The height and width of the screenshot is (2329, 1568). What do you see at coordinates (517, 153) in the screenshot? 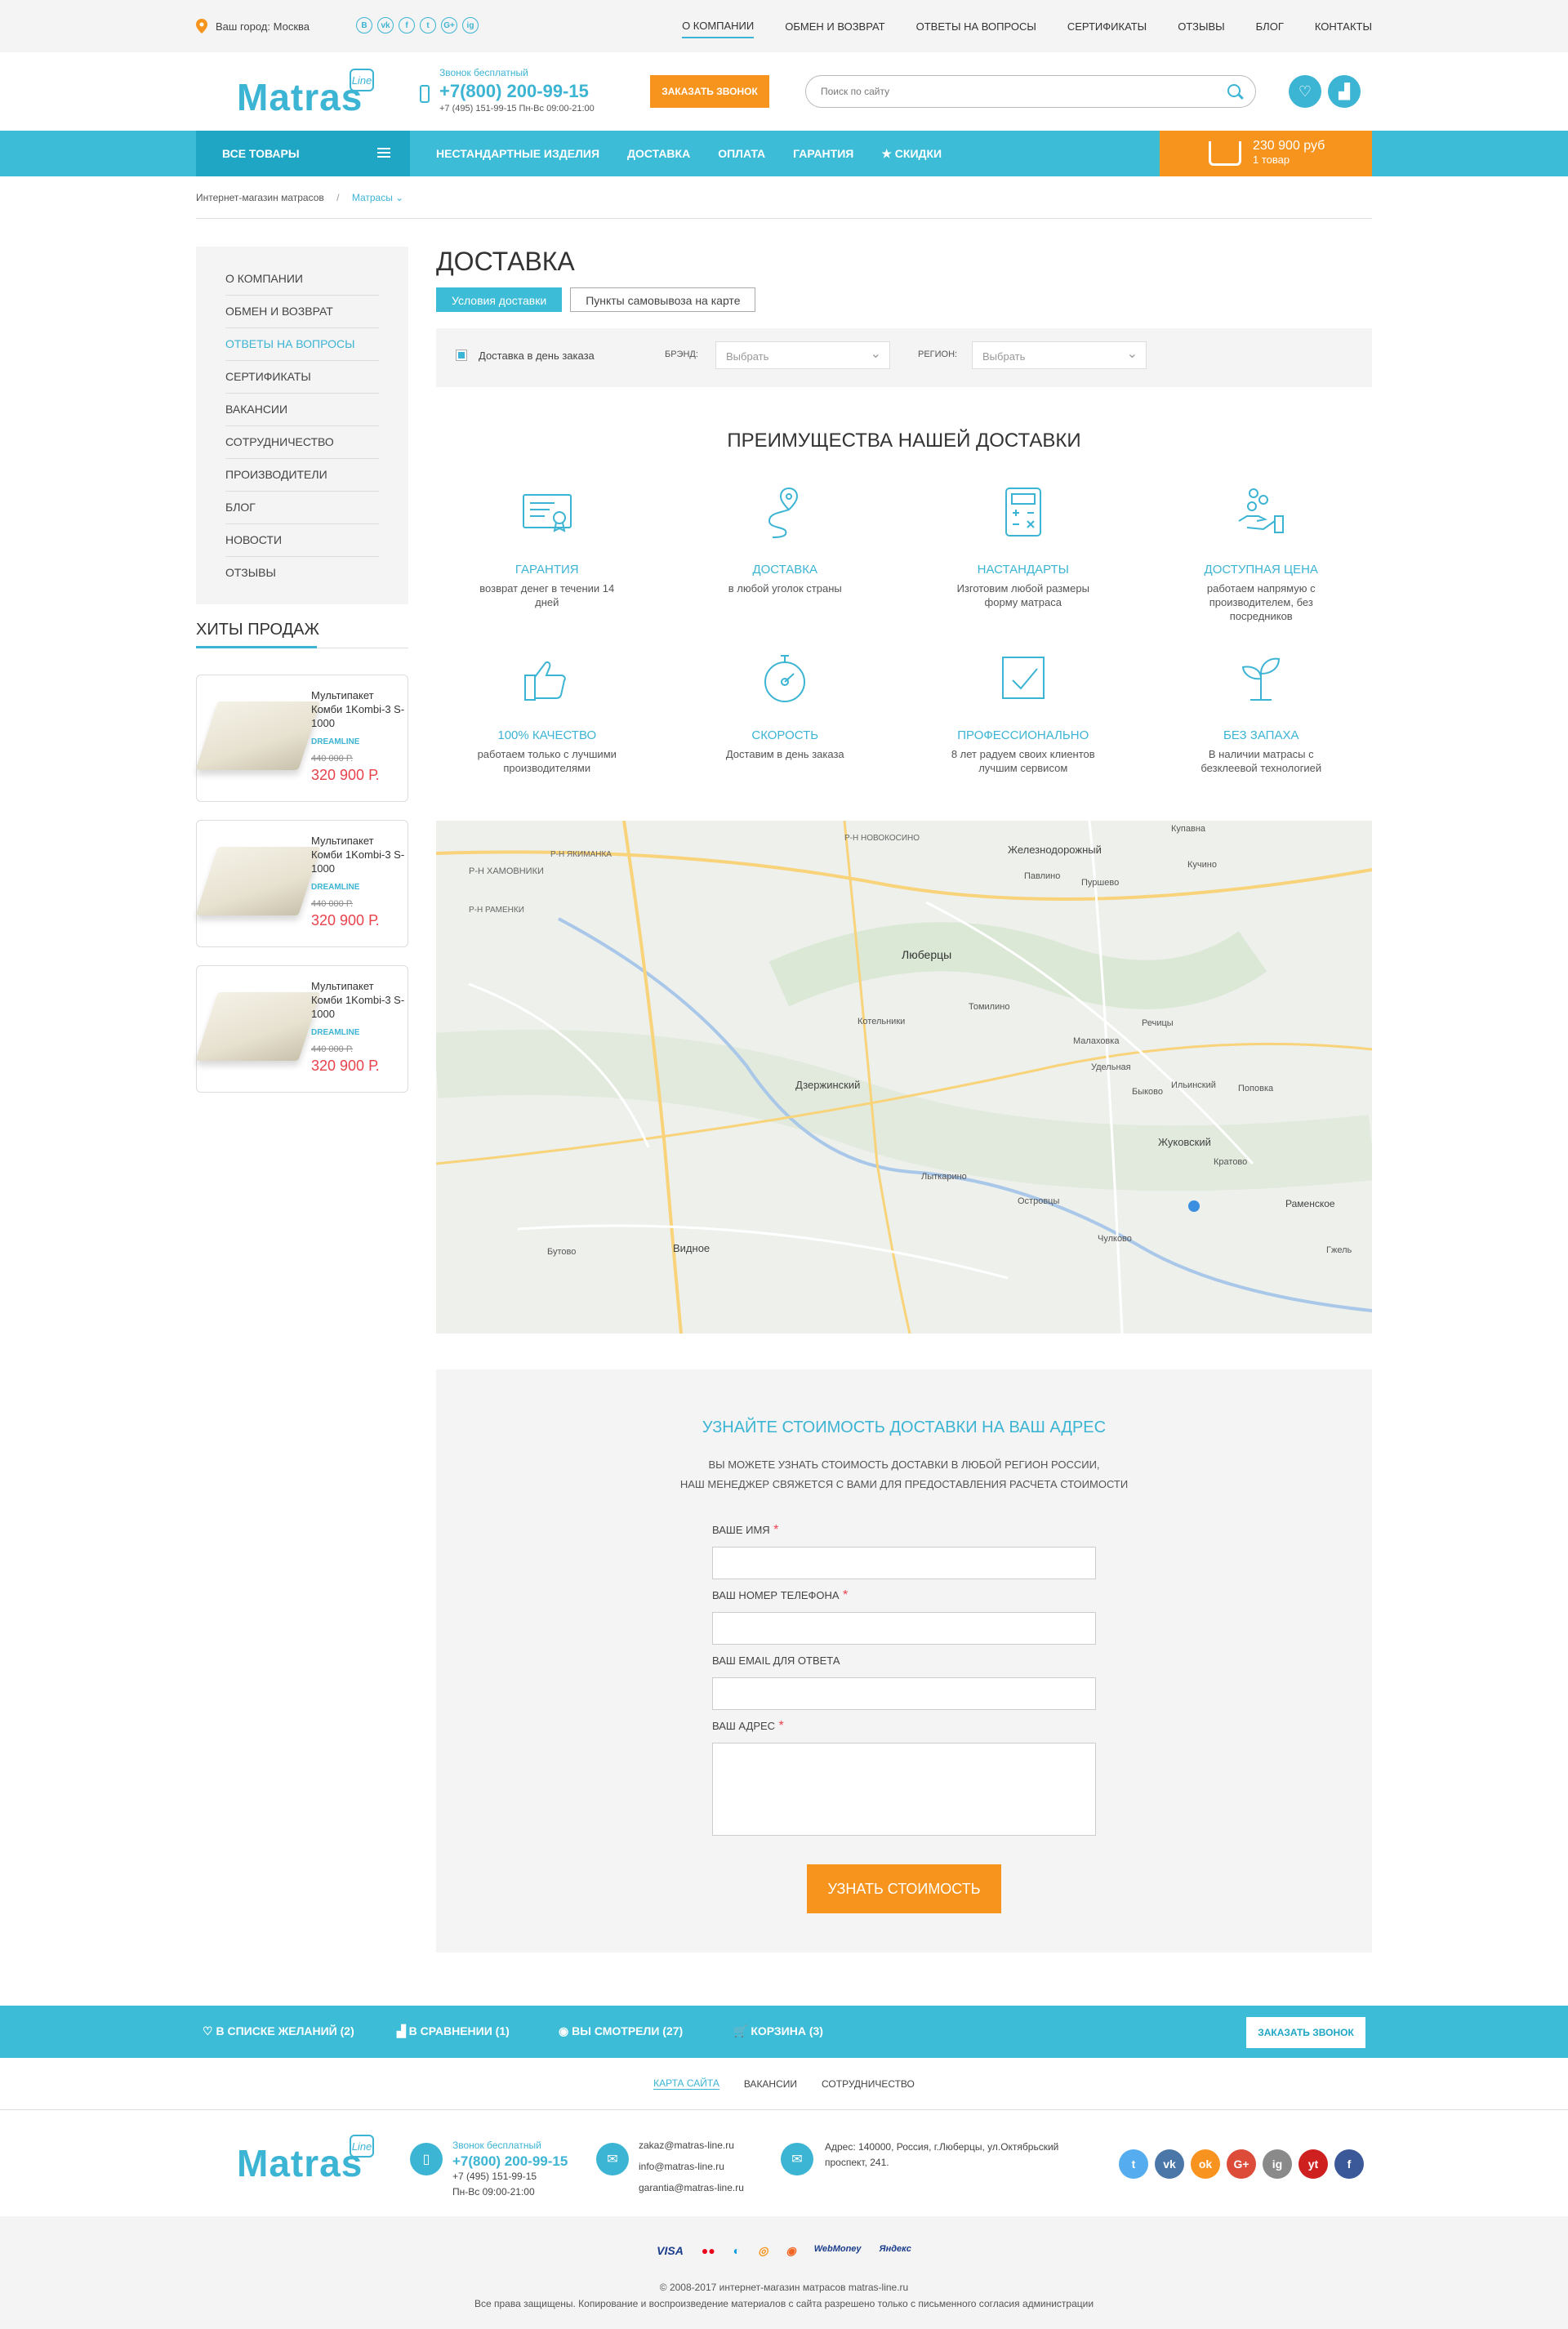
I see `nav-custom-products: Нестандартные изделия` at bounding box center [517, 153].